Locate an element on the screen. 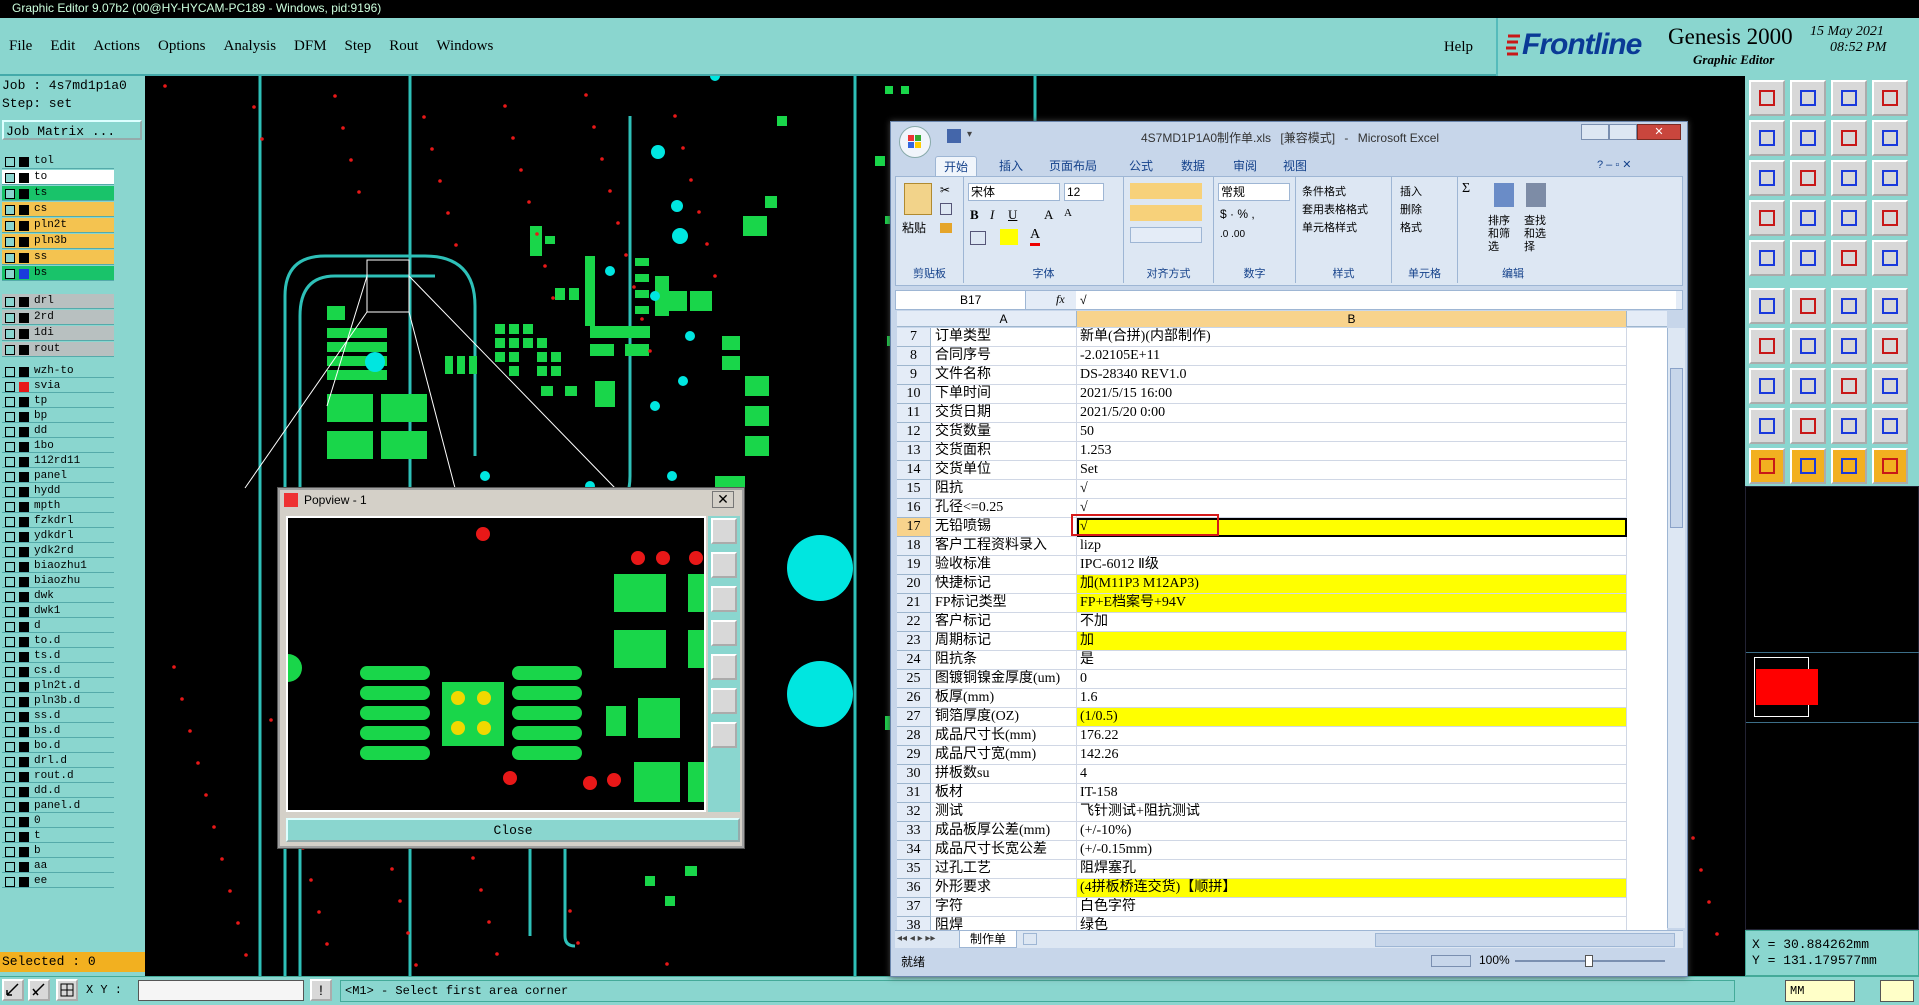  open-icon is located at coordinates (1767, 98).